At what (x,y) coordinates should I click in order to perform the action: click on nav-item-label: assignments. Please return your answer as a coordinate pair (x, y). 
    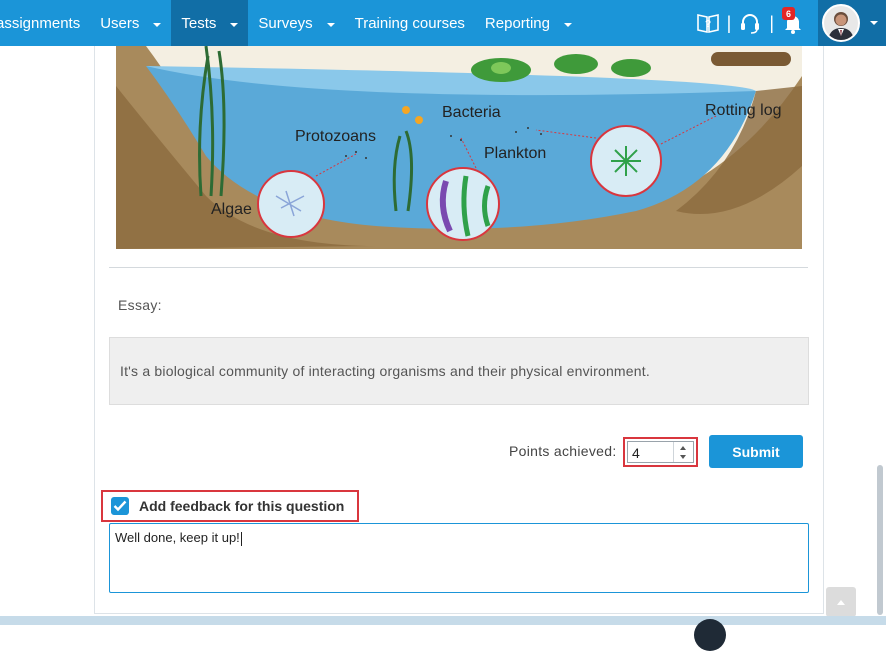
    Looking at the image, I should click on (40, 23).